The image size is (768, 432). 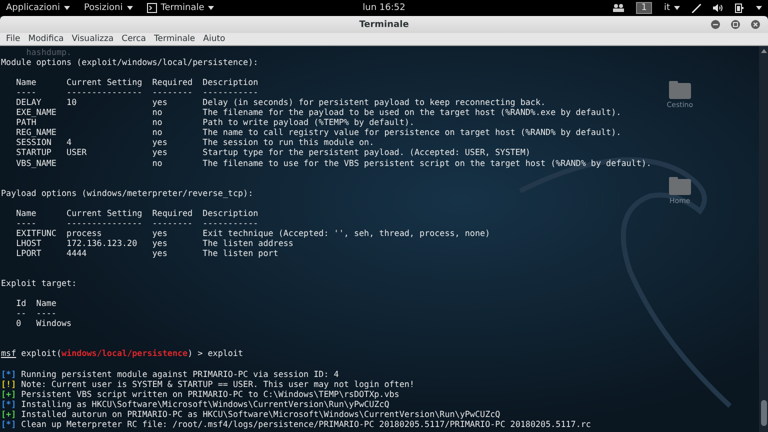 I want to click on status-line: [*] Clean up Meterpreter RC file: /root/.msf4/logs/persistence/PRIMARIO-PC 20180205.5117/PRIMARIO-PC 20180205.5117.rc, so click(x=296, y=423).